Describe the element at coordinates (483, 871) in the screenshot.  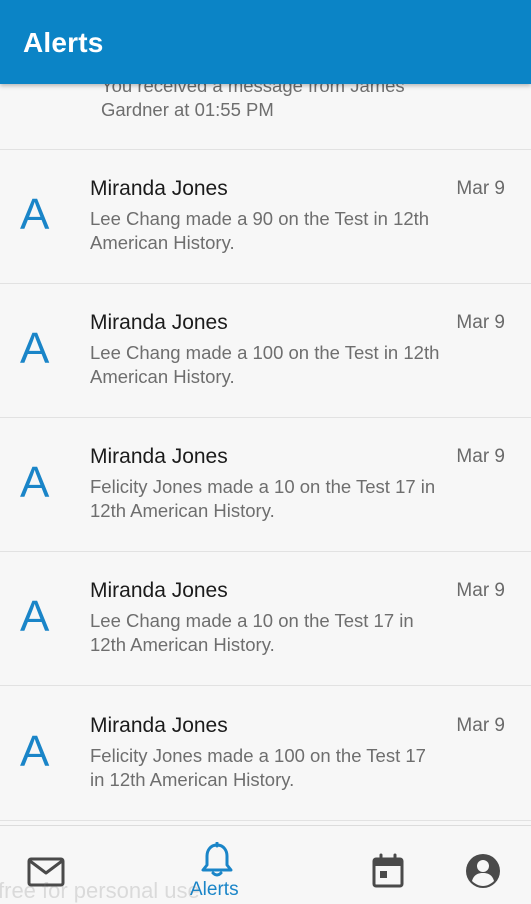
I see `account-icon` at that location.